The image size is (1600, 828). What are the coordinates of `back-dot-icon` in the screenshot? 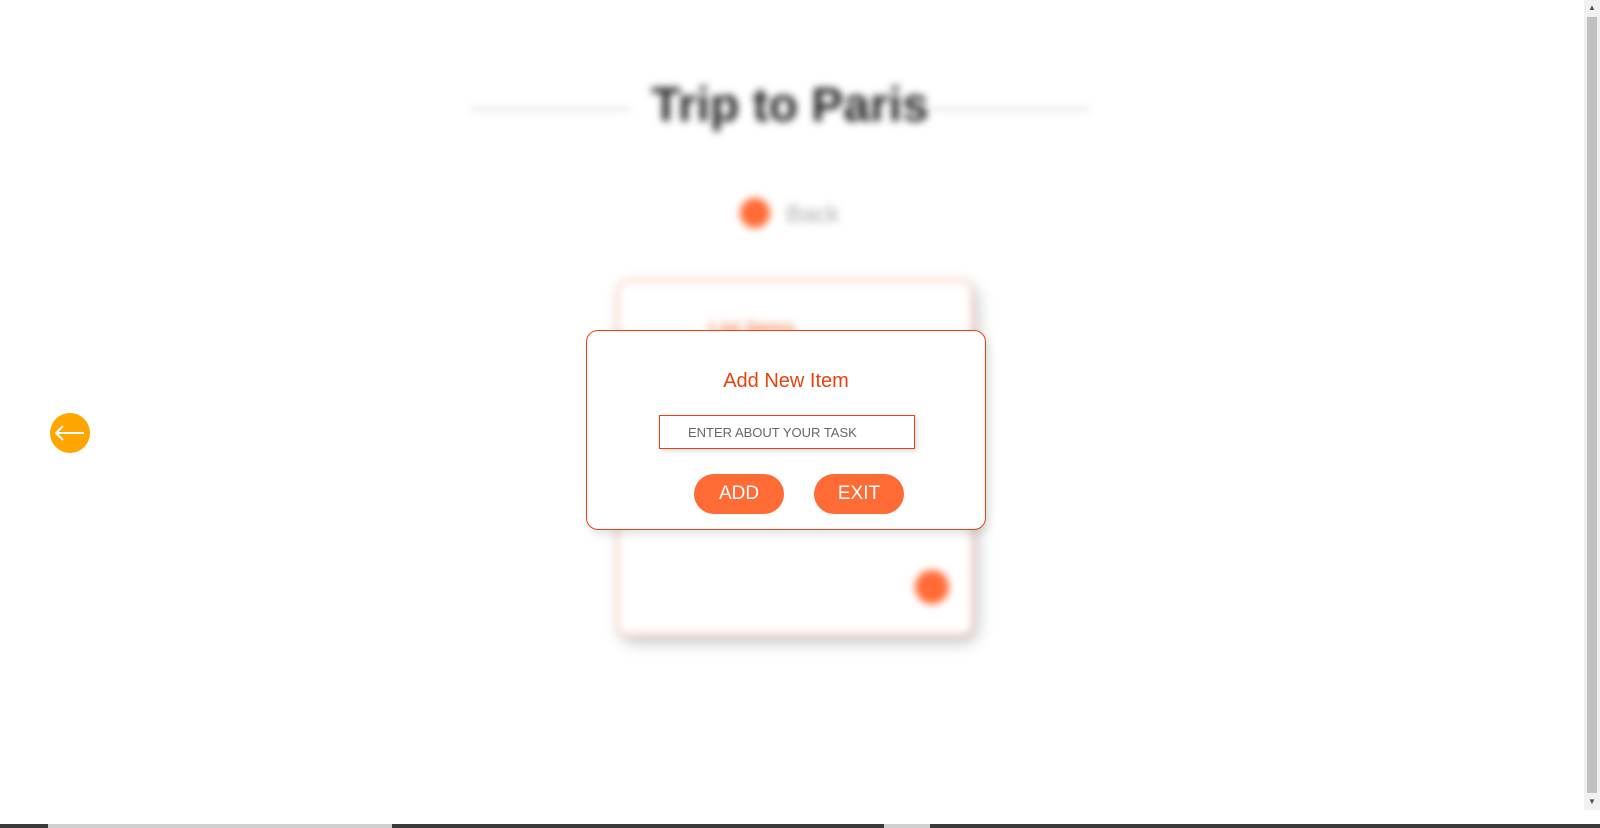 It's located at (755, 213).